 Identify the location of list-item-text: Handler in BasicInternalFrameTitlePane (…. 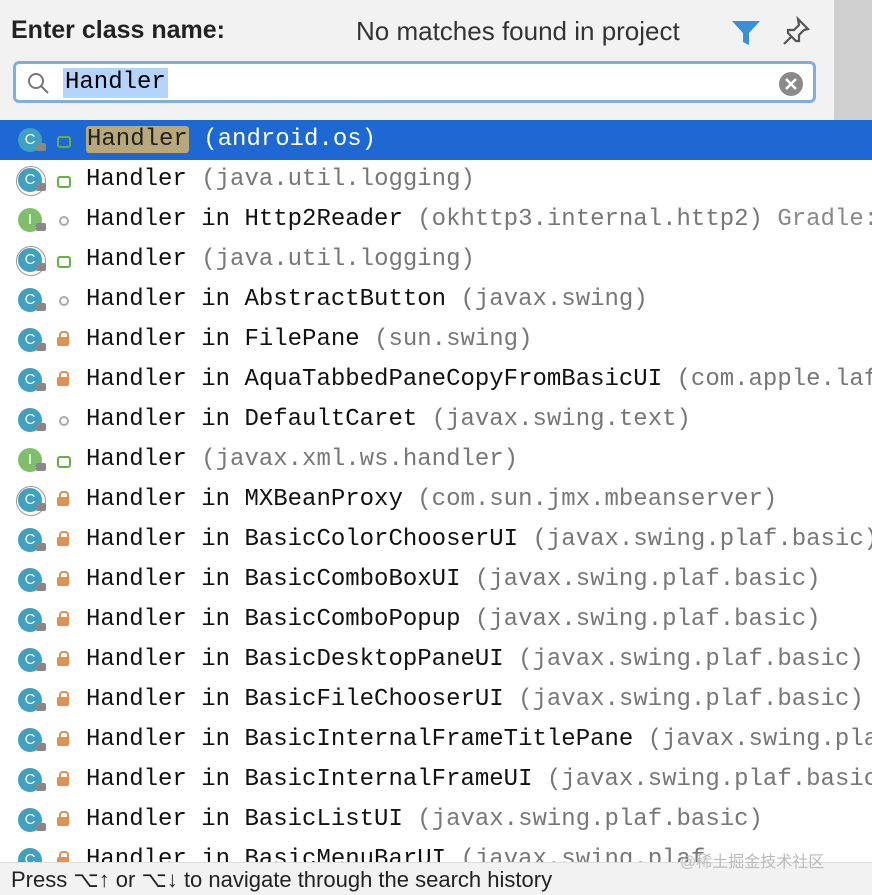
(479, 740).